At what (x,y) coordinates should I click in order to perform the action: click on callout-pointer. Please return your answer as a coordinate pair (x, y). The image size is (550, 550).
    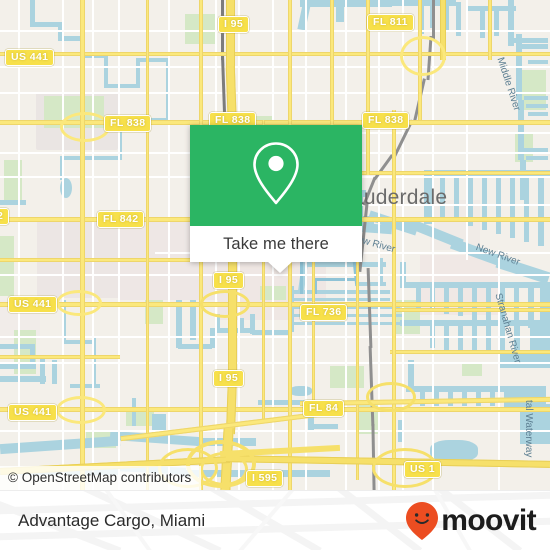
    Looking at the image, I should click on (280, 267).